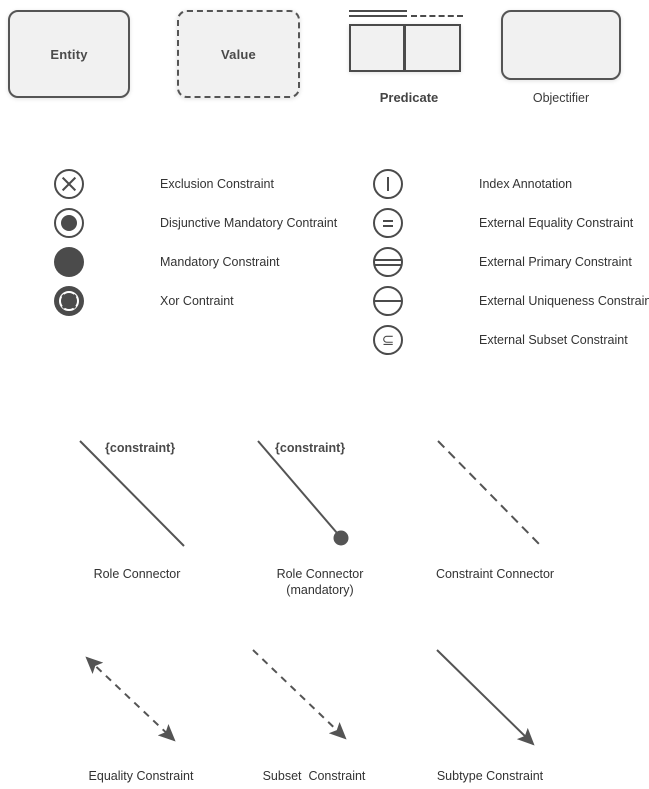 The image size is (649, 789). I want to click on subtype-constraint-label: Subtype Constraint, so click(490, 776).